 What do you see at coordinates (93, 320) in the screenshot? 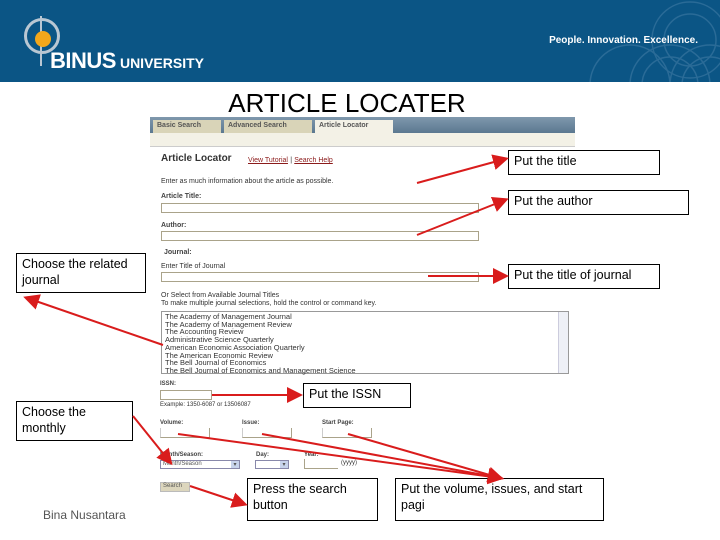
I see `arrow-related-journal` at bounding box center [93, 320].